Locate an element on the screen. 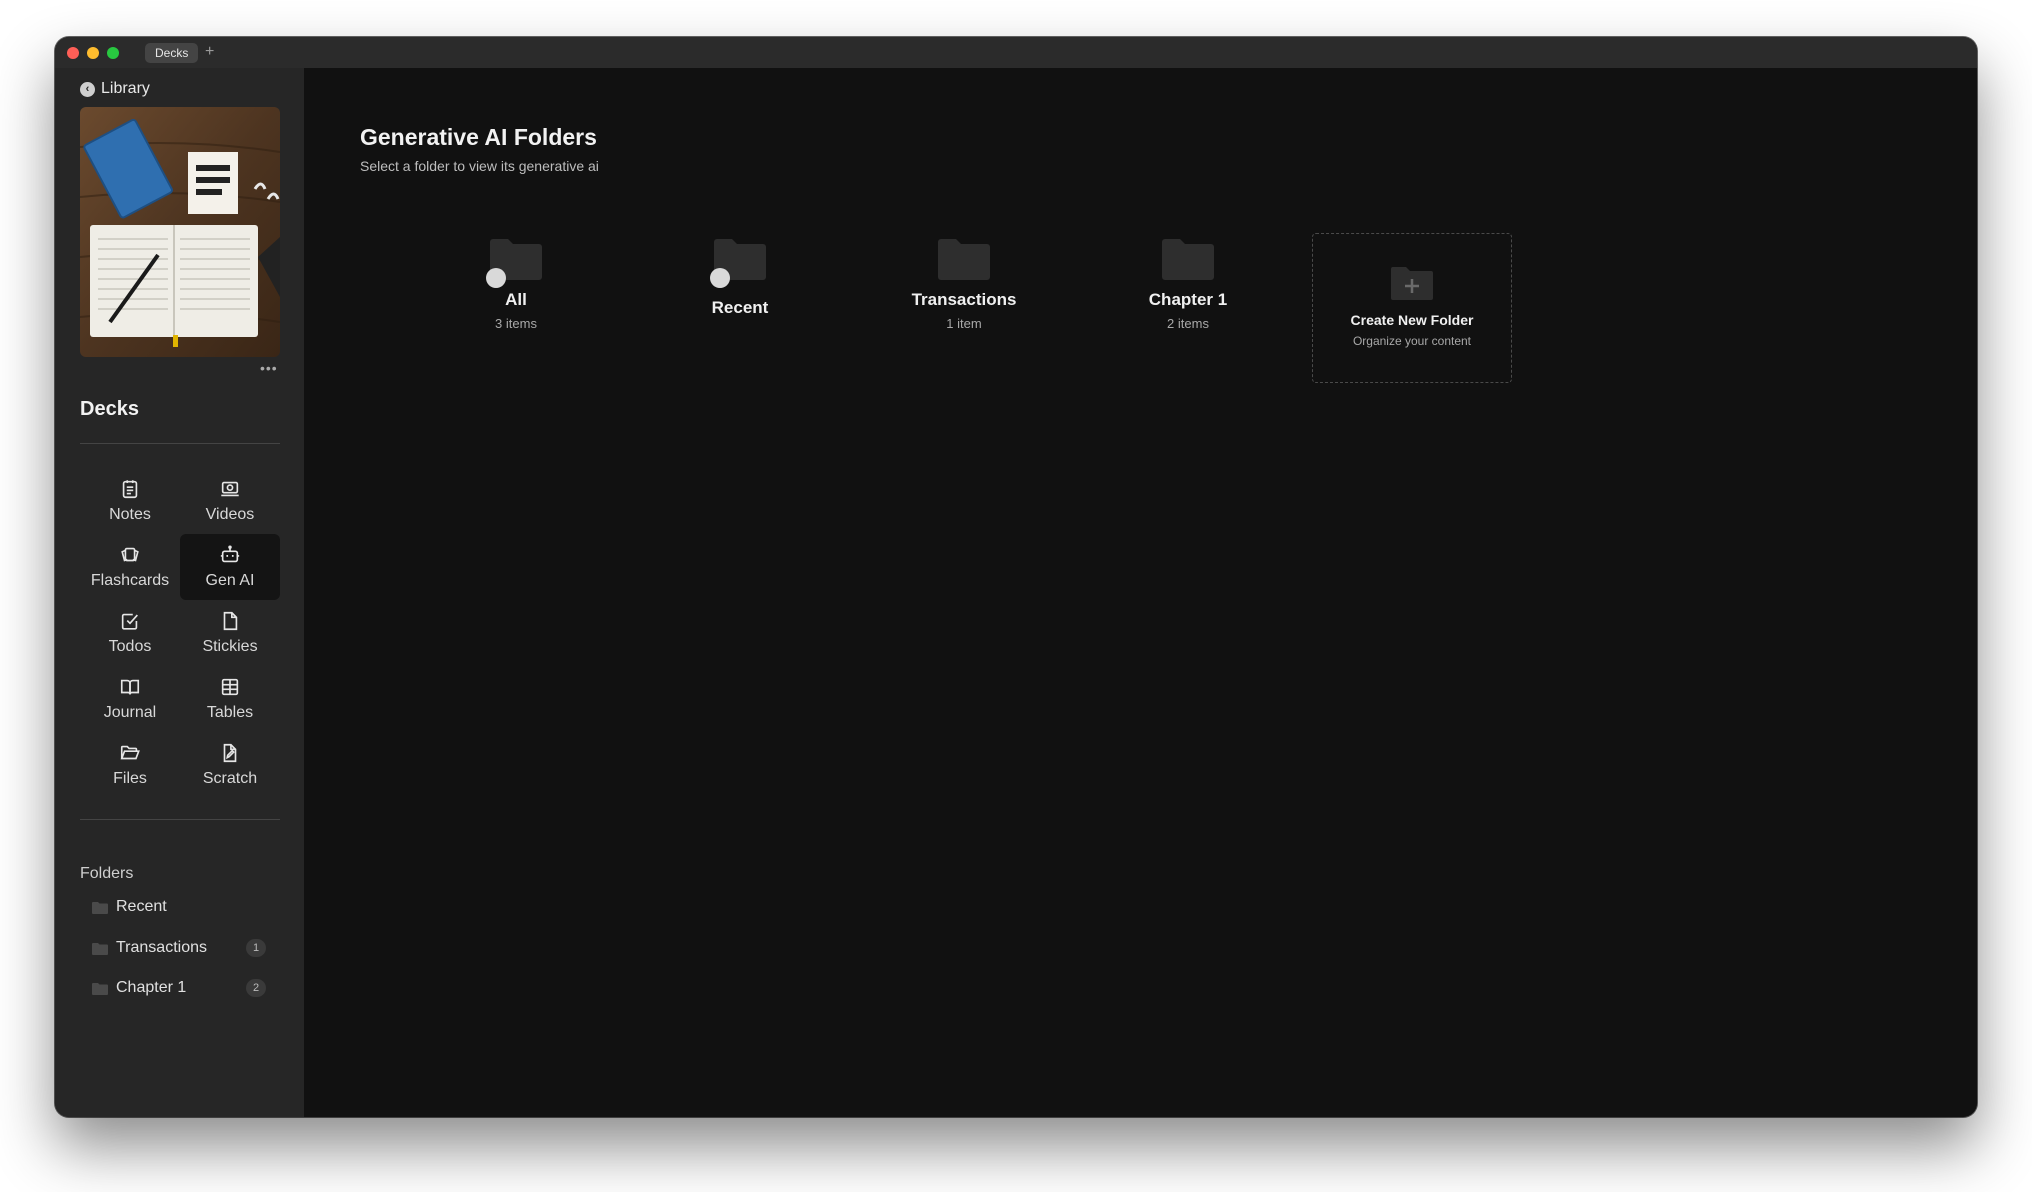 The height and width of the screenshot is (1192, 2032). app-notes: Notes is located at coordinates (130, 501).